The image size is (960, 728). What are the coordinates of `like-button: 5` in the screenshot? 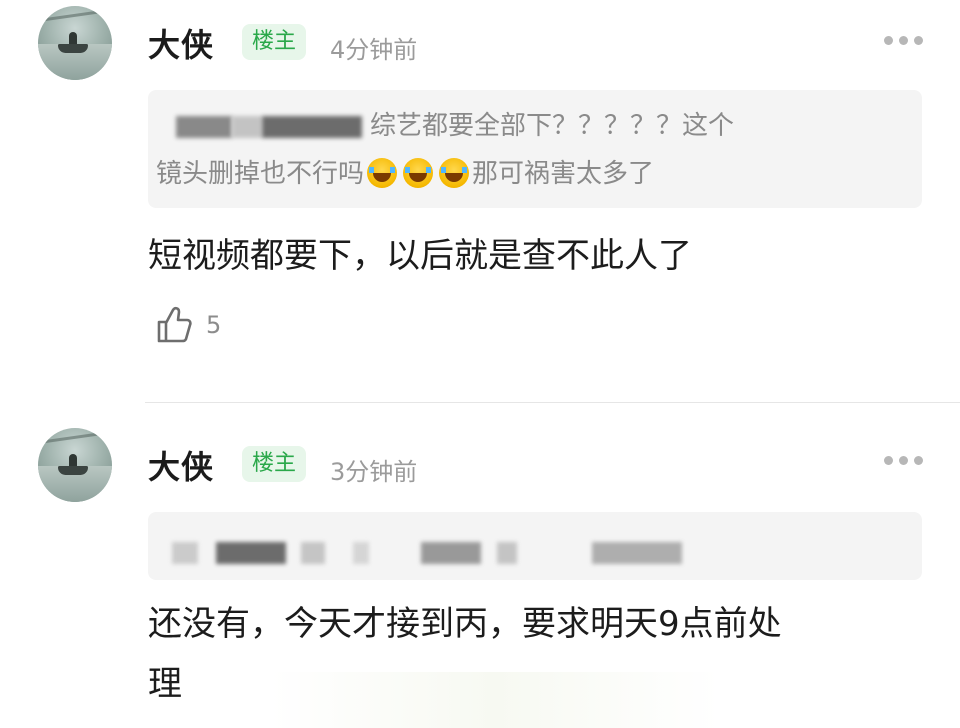 It's located at (188, 325).